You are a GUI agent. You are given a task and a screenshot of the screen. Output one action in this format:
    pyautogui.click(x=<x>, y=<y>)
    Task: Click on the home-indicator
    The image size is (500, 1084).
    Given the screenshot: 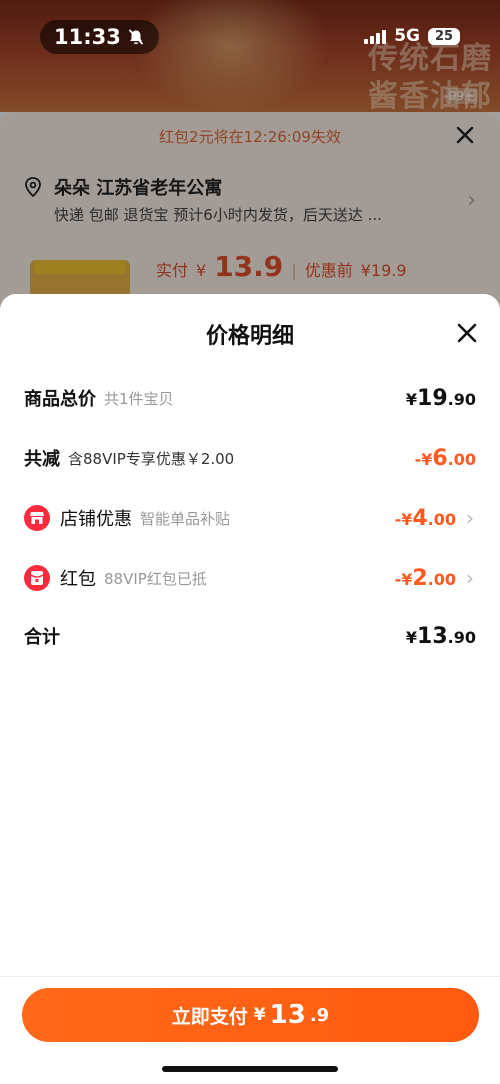 What is the action you would take?
    pyautogui.click(x=250, y=1069)
    